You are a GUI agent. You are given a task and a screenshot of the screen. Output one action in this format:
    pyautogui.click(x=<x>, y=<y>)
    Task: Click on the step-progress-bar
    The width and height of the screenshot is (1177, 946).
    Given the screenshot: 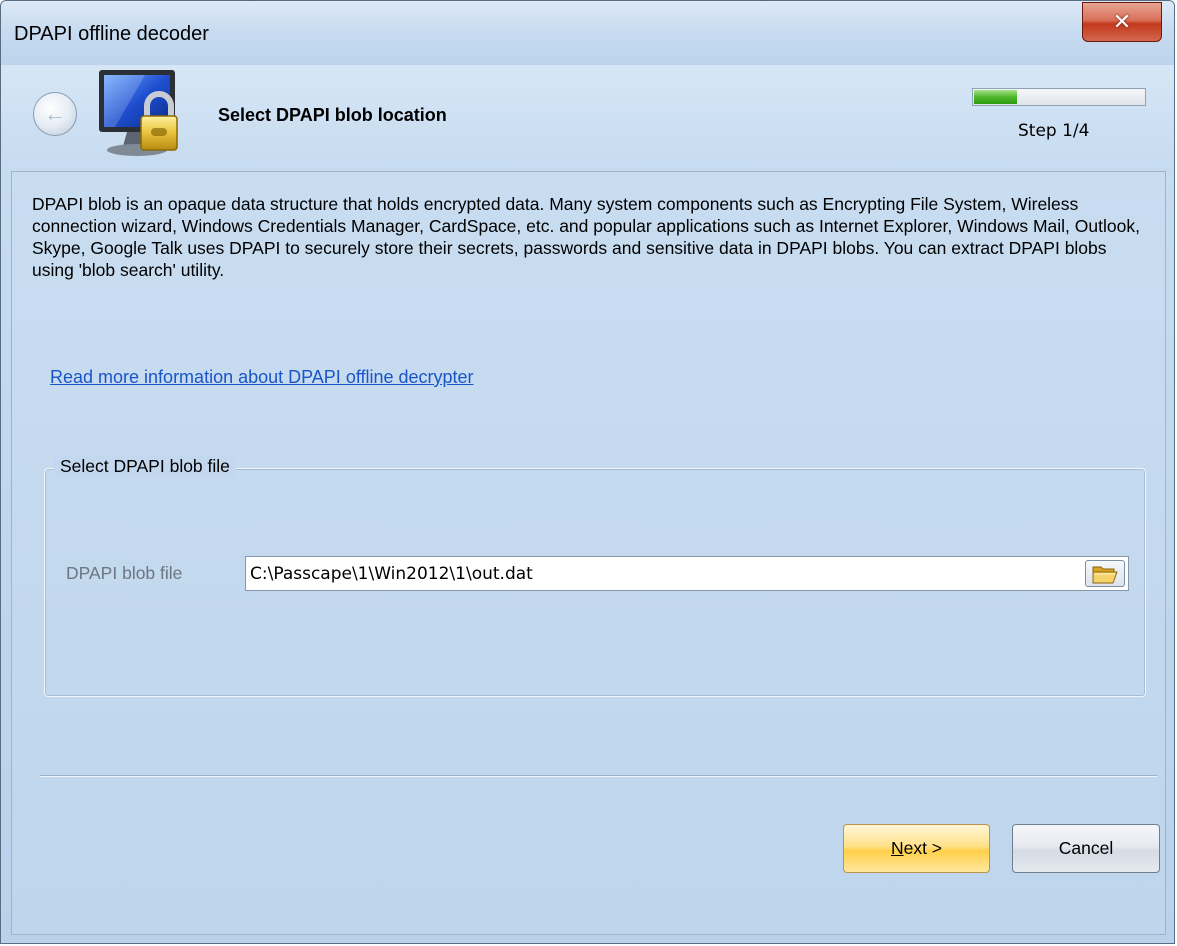 What is the action you would take?
    pyautogui.click(x=1059, y=97)
    